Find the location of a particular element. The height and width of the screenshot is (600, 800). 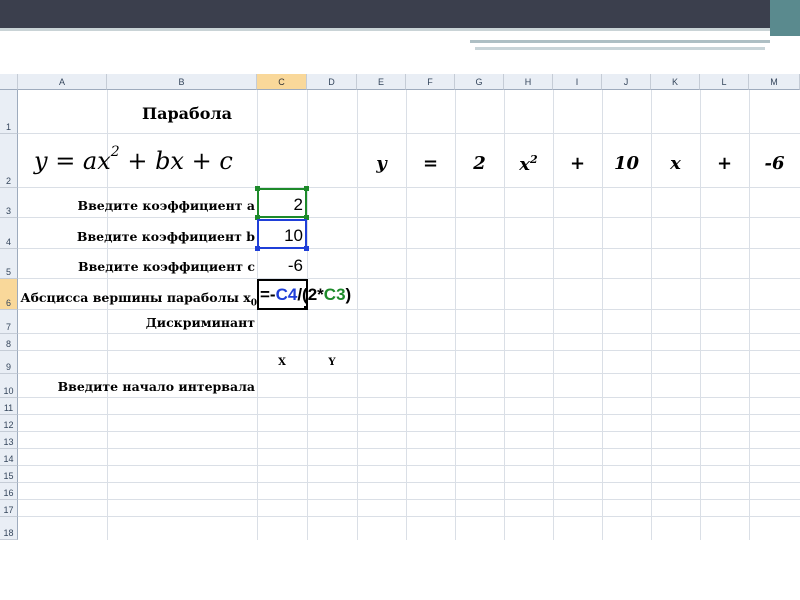

row-number: 7 is located at coordinates (8, 327).